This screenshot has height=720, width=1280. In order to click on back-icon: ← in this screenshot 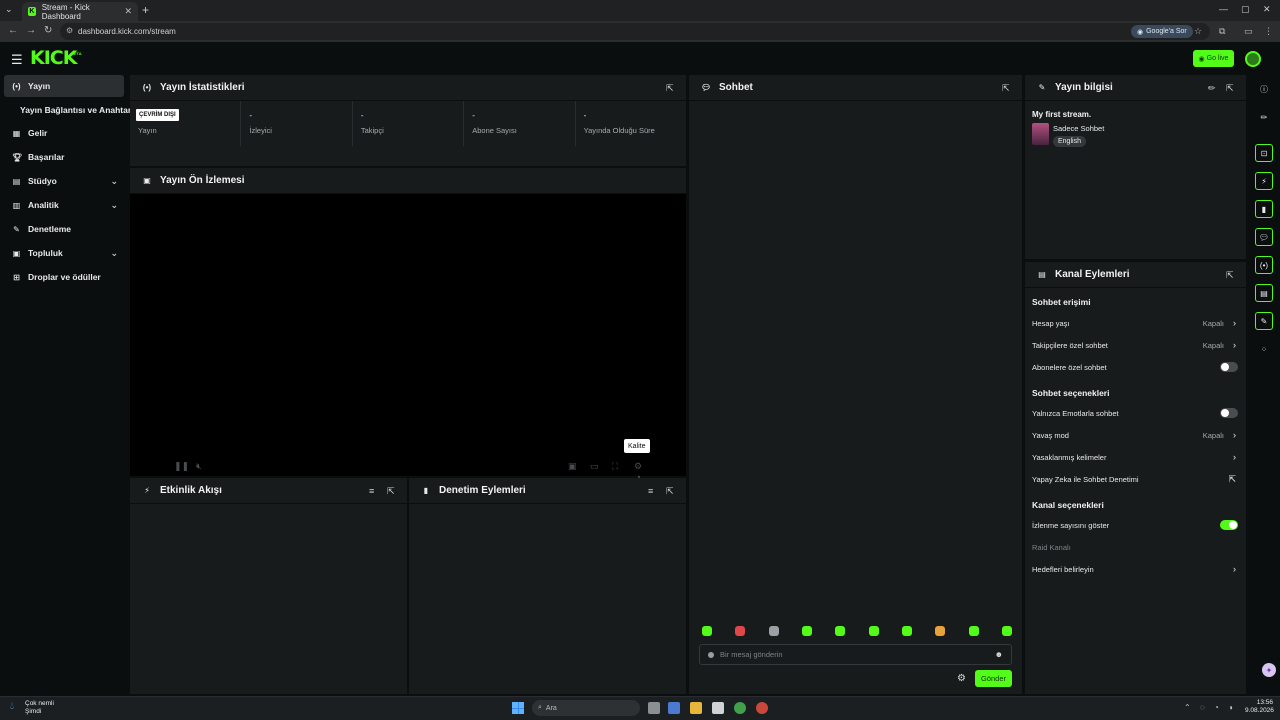, I will do `click(13, 30)`.